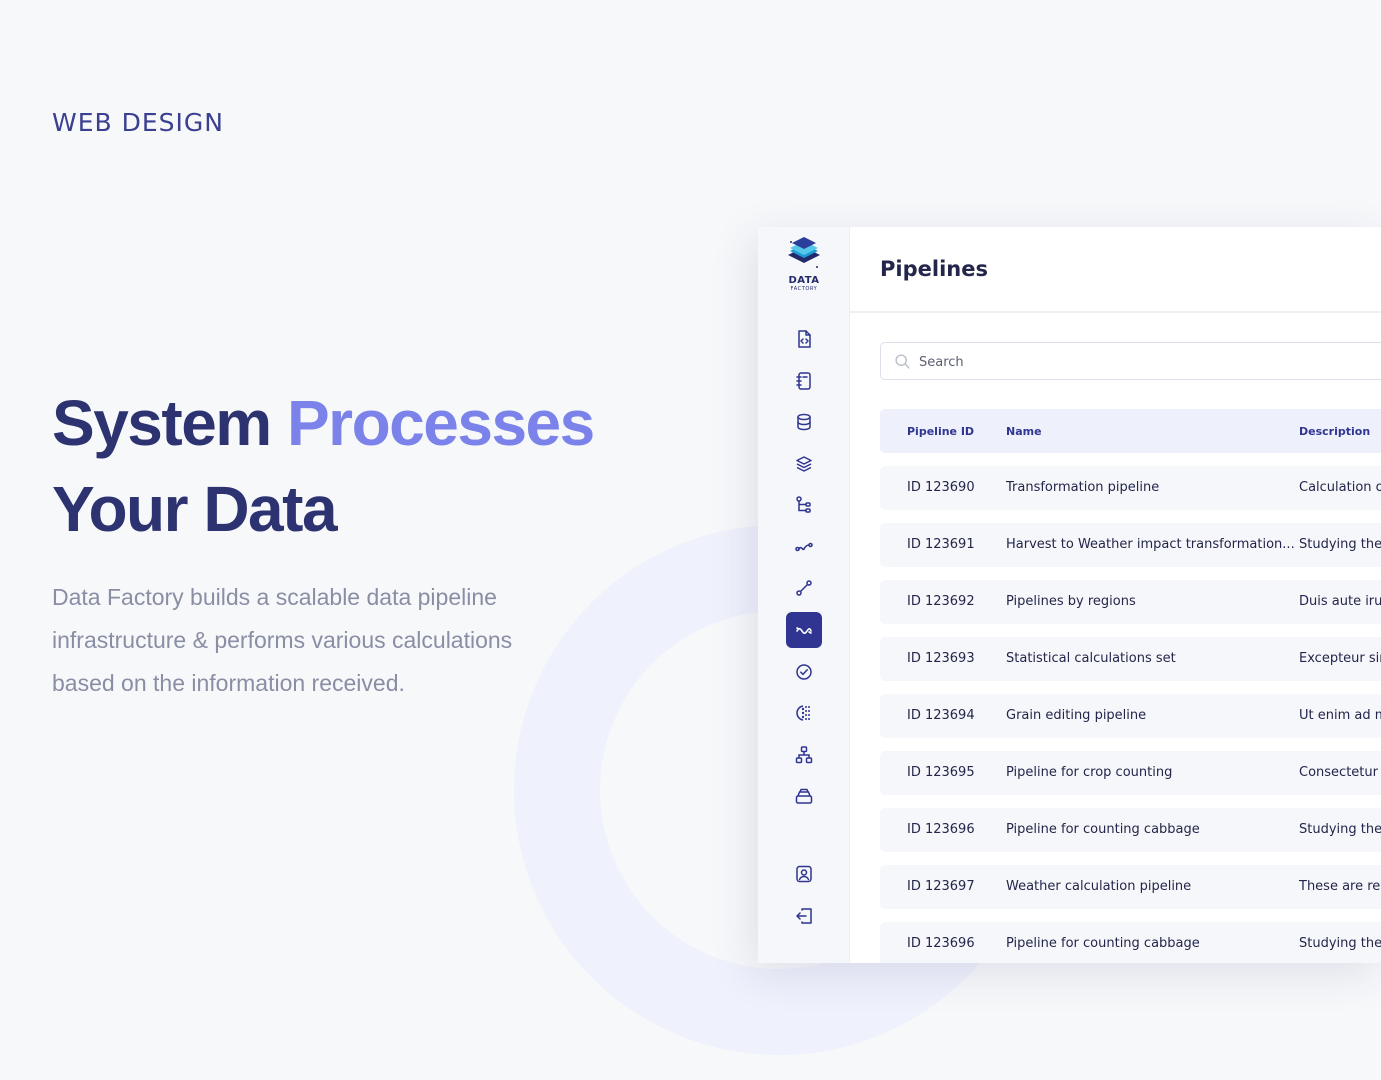 The height and width of the screenshot is (1080, 1381). I want to click on nav-item-pipelines, so click(804, 630).